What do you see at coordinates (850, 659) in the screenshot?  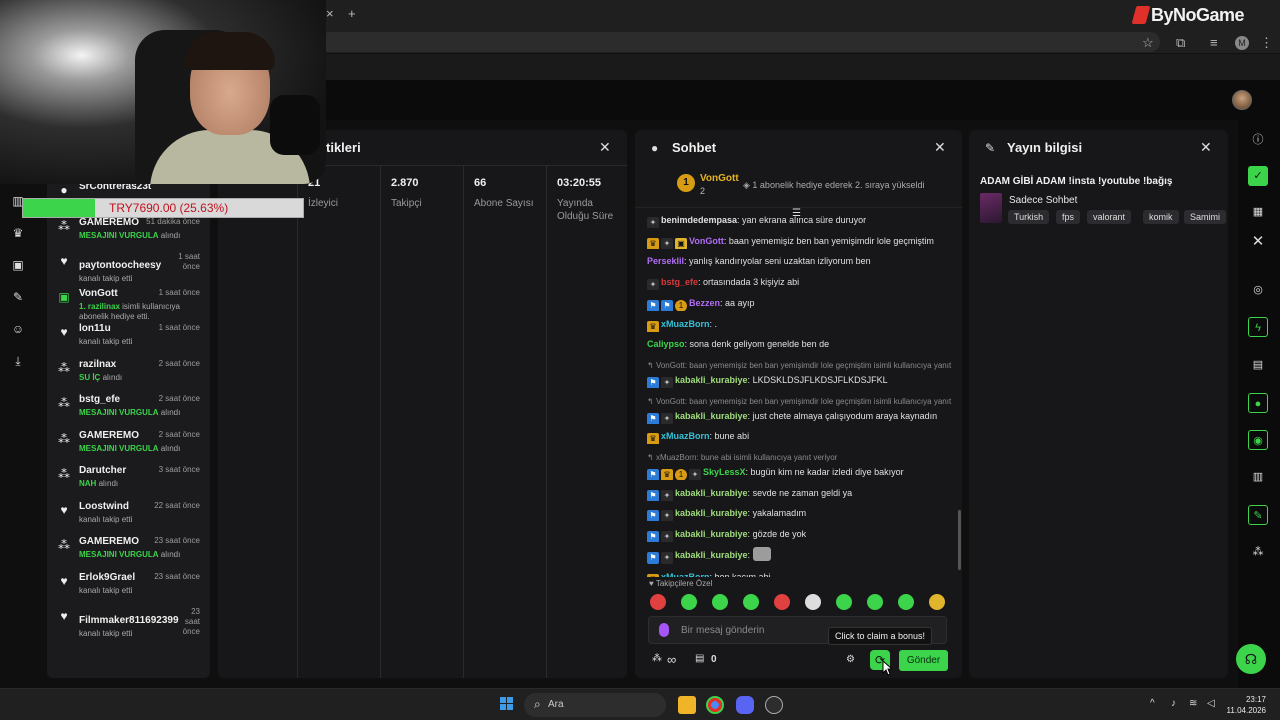 I see `settings-gear-icon: ⚙` at bounding box center [850, 659].